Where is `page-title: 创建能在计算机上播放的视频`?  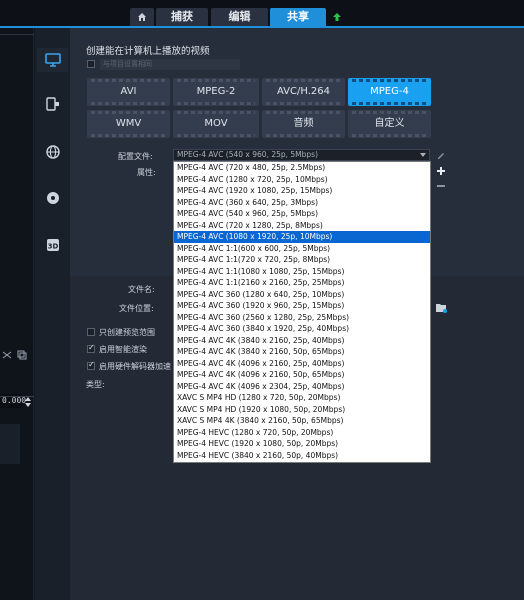 page-title: 创建能在计算机上播放的视频 is located at coordinates (148, 51).